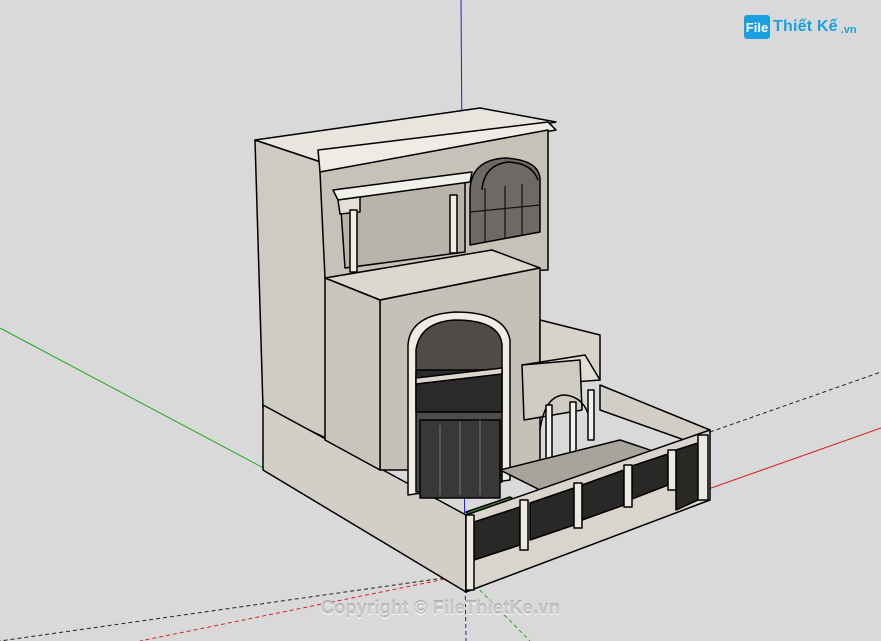  What do you see at coordinates (848, 30) in the screenshot?
I see `logo-domain: .vn` at bounding box center [848, 30].